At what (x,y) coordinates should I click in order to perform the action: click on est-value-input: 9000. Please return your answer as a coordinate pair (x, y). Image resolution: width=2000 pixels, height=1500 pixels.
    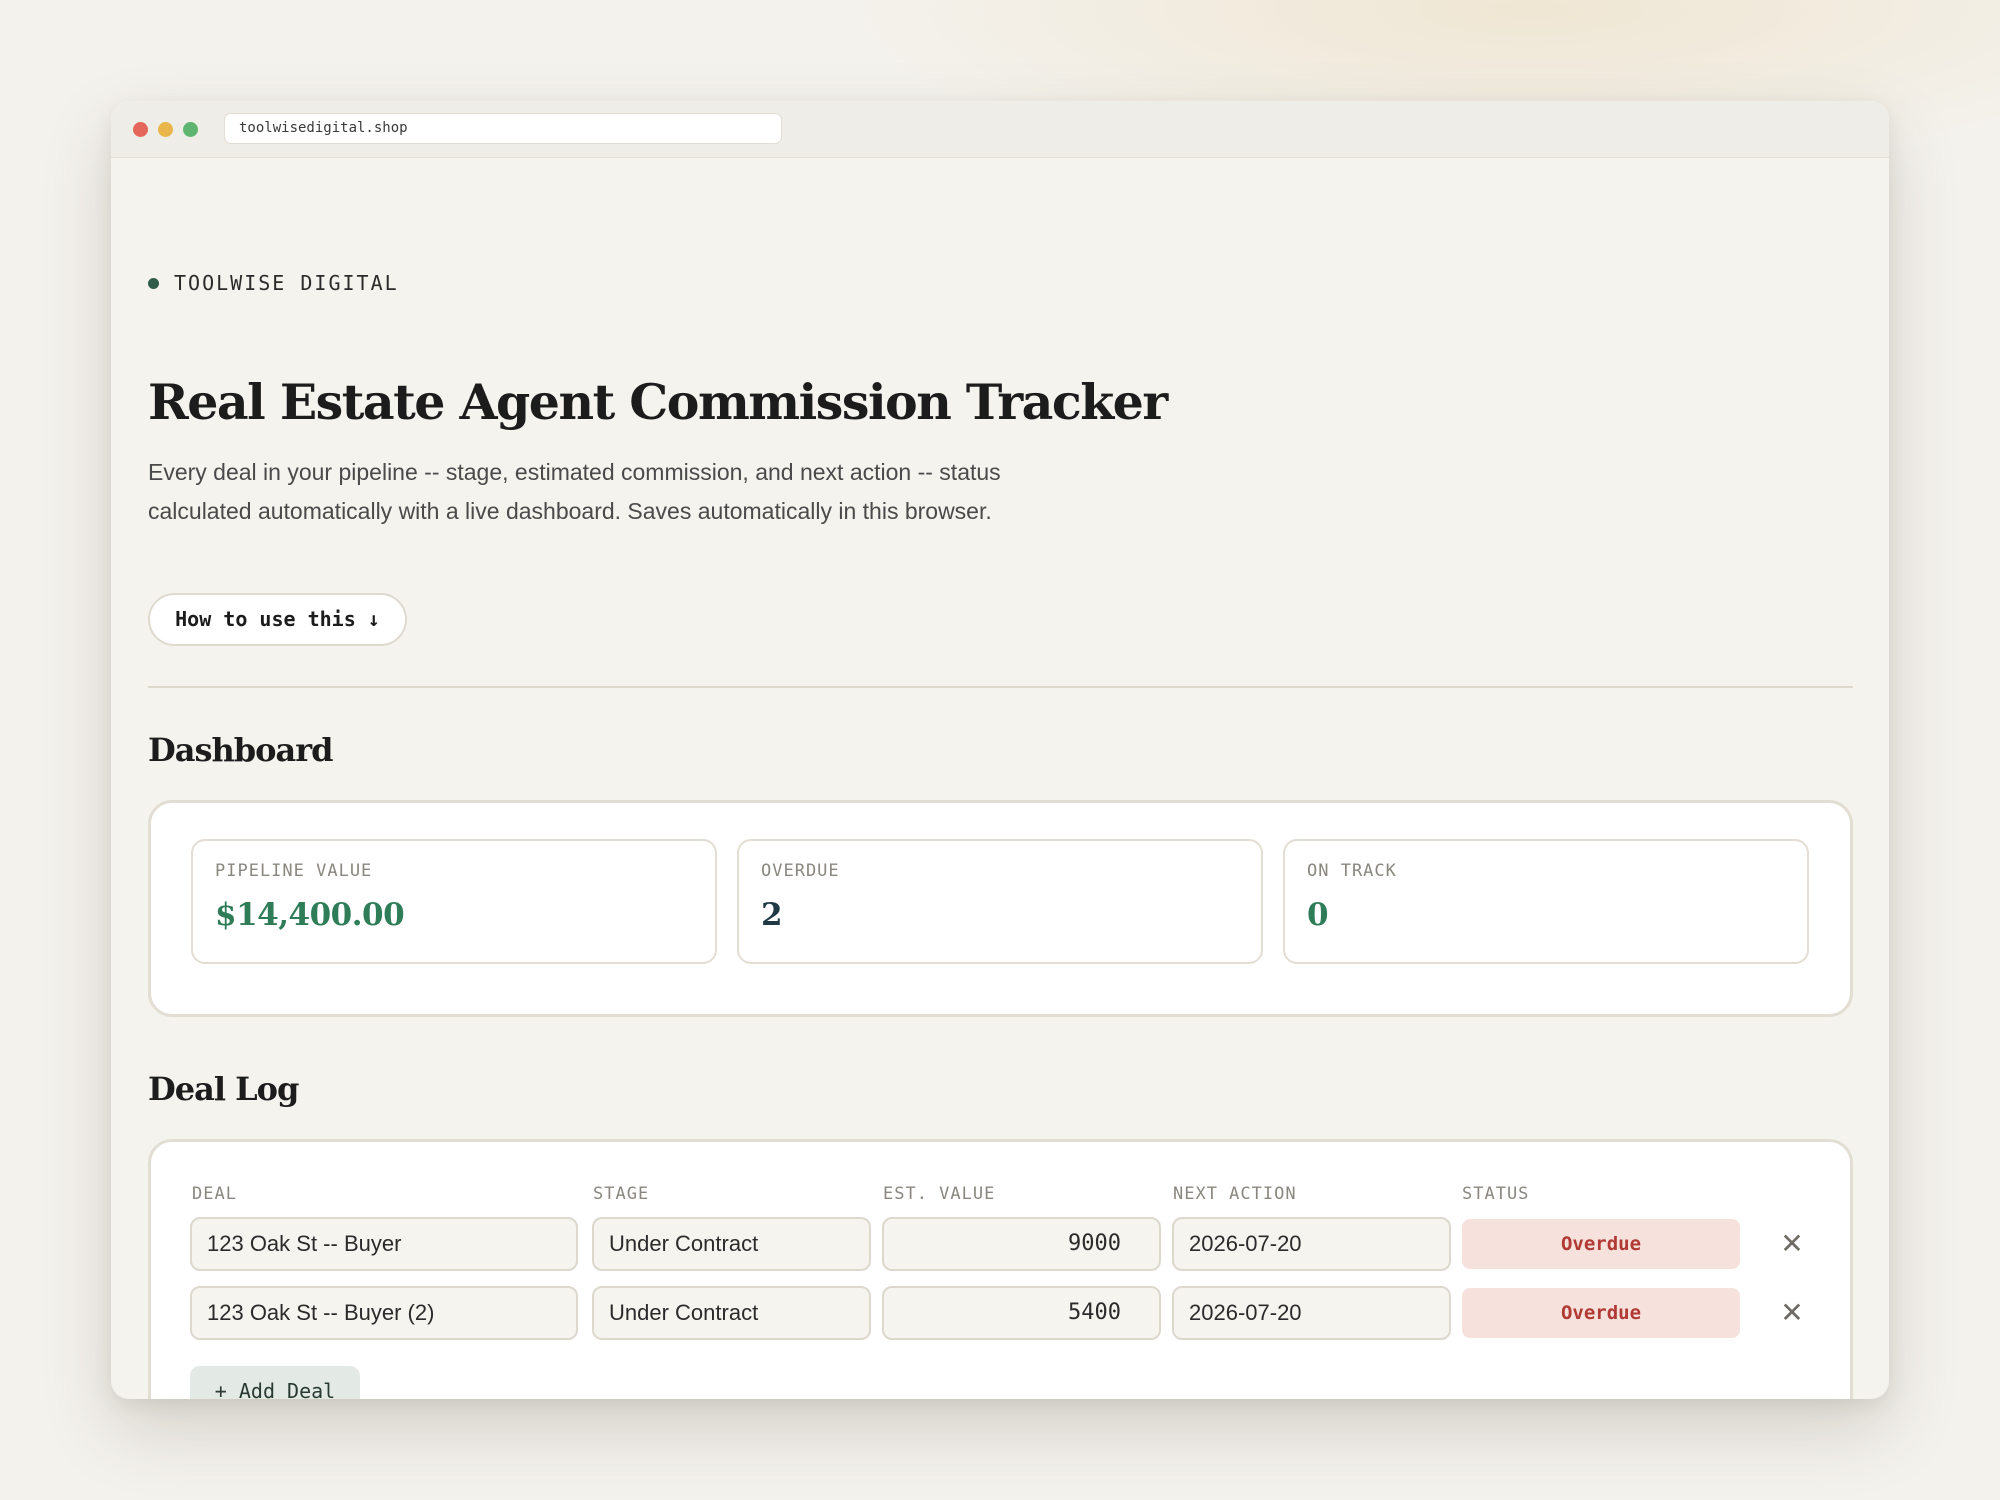
    Looking at the image, I should click on (1021, 1244).